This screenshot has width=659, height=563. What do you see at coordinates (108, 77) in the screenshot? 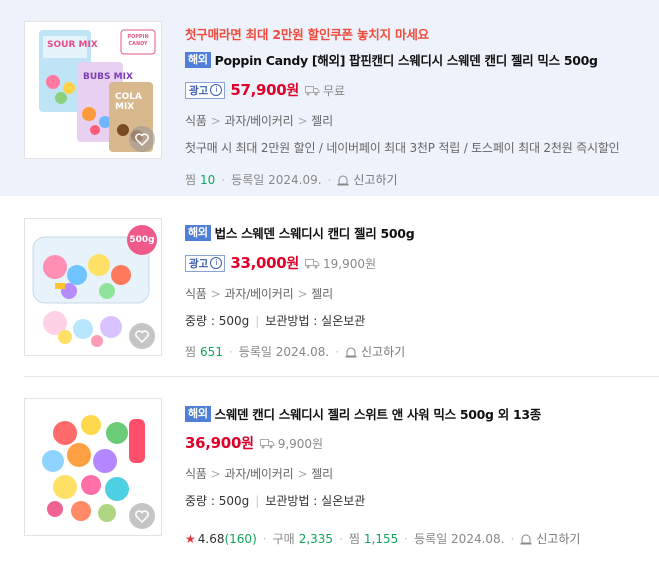
I see `thumb-text: BUBS MIX` at bounding box center [108, 77].